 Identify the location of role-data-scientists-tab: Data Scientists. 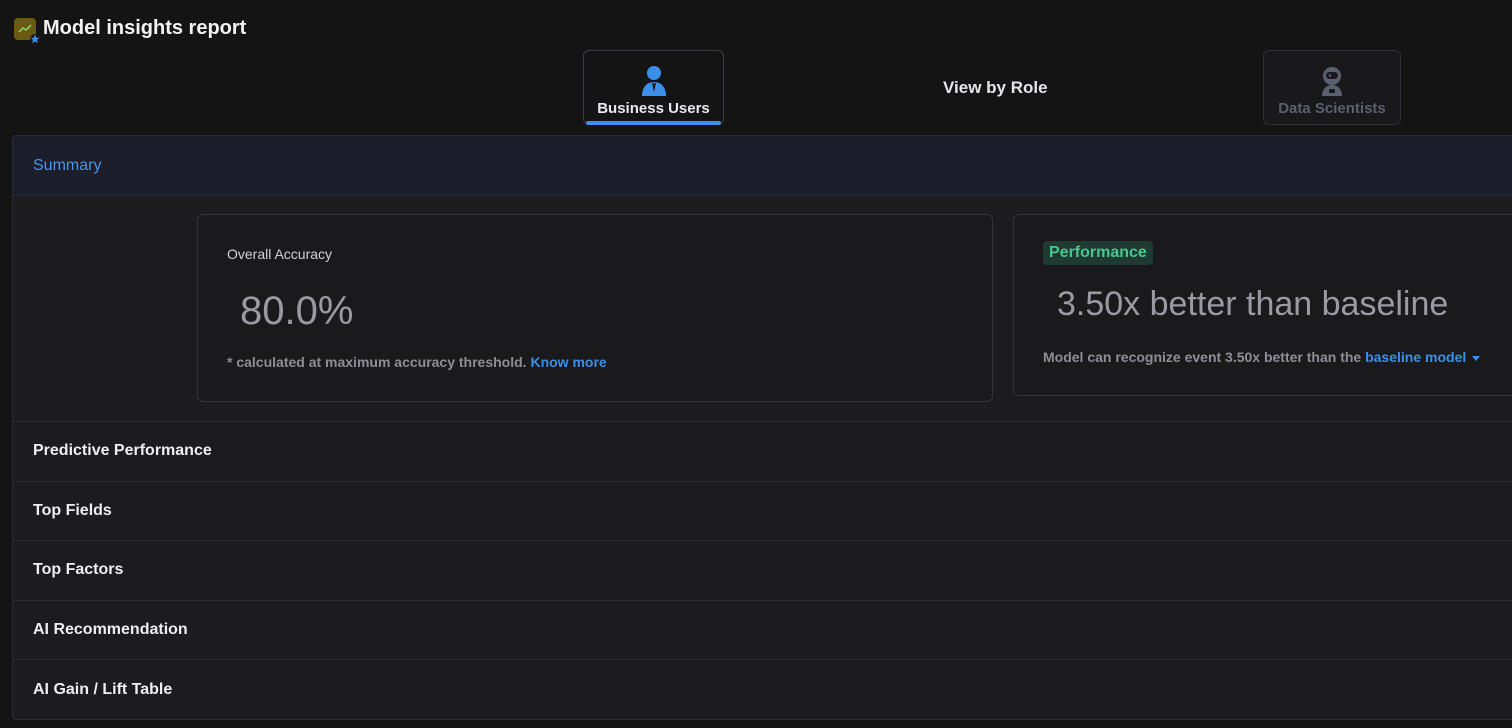
(1332, 87).